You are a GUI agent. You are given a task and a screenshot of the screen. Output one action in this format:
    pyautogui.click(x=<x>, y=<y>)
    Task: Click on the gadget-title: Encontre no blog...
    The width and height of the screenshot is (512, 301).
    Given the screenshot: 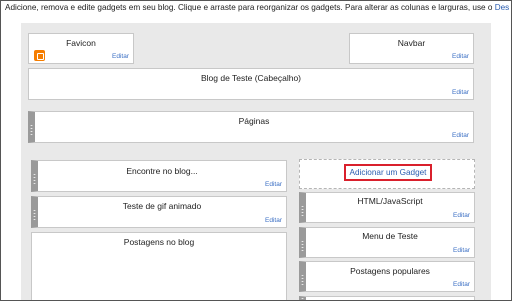 What is the action you would take?
    pyautogui.click(x=162, y=171)
    